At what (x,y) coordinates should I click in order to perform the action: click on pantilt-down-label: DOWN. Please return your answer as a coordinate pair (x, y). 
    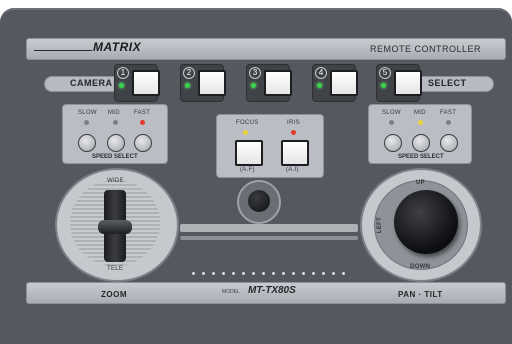
    Looking at the image, I should click on (420, 267).